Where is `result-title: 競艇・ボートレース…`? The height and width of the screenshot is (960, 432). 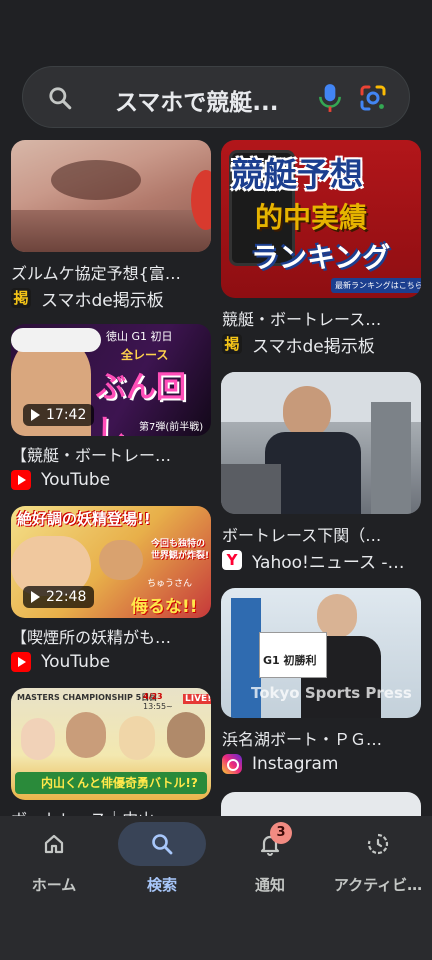
result-title: 競艇・ボートレース… is located at coordinates (322, 318).